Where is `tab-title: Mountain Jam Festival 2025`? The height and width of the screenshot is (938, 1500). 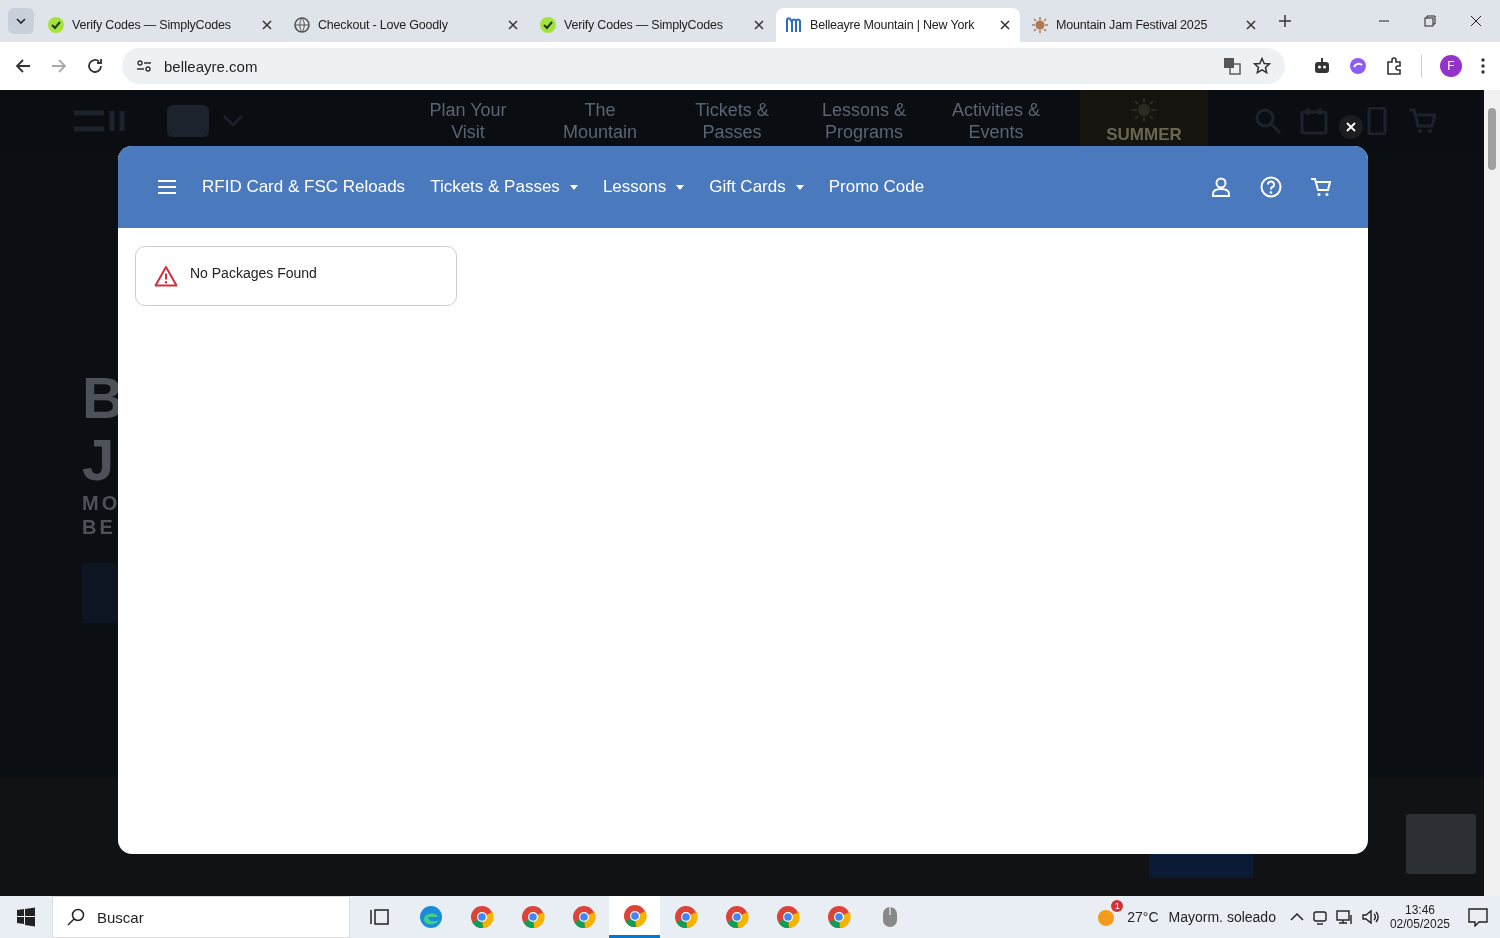
tab-title: Mountain Jam Festival 2025 is located at coordinates (1132, 25).